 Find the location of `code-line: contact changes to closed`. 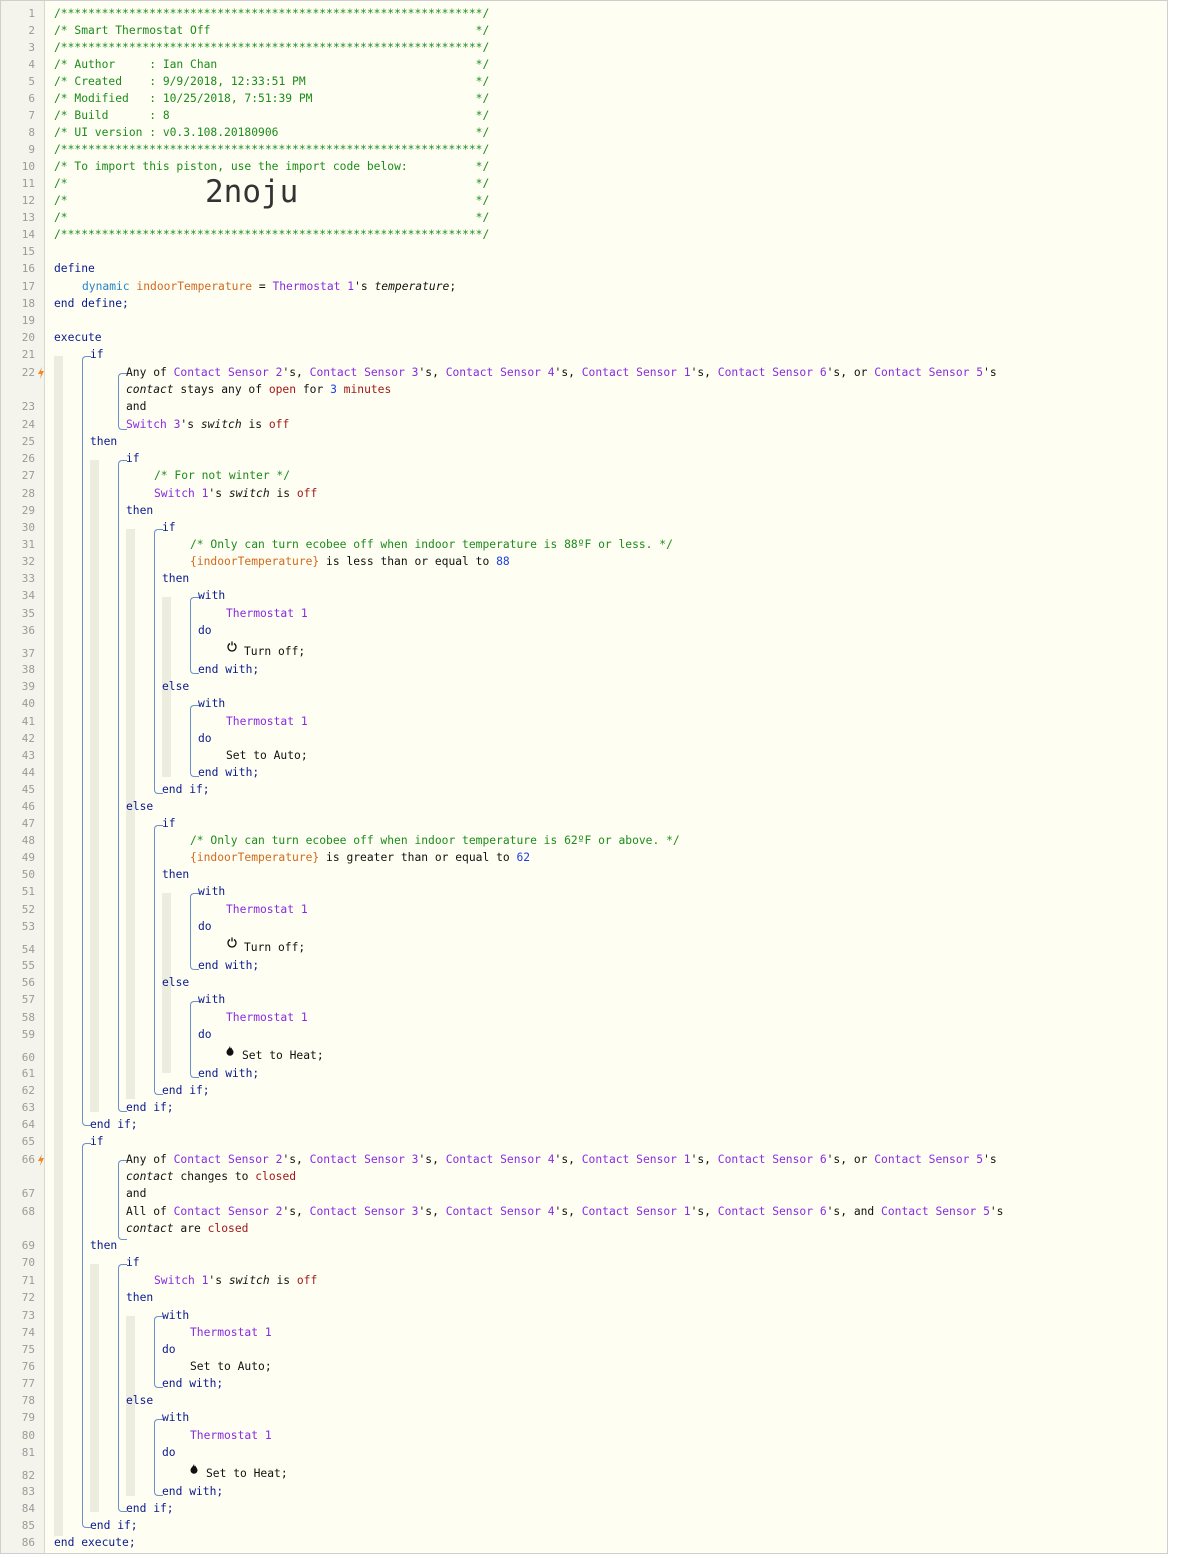

code-line: contact changes to closed is located at coordinates (211, 1177).